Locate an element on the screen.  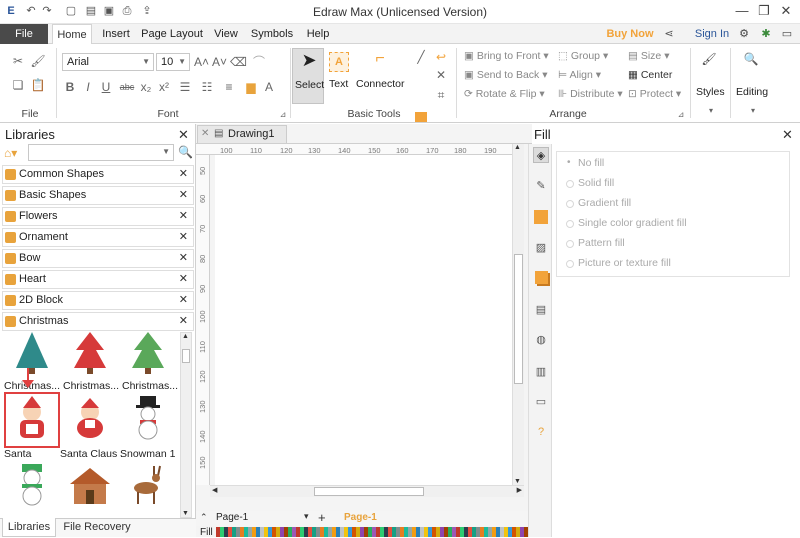
copy-icon: ❏ is located at coordinates (18, 85).